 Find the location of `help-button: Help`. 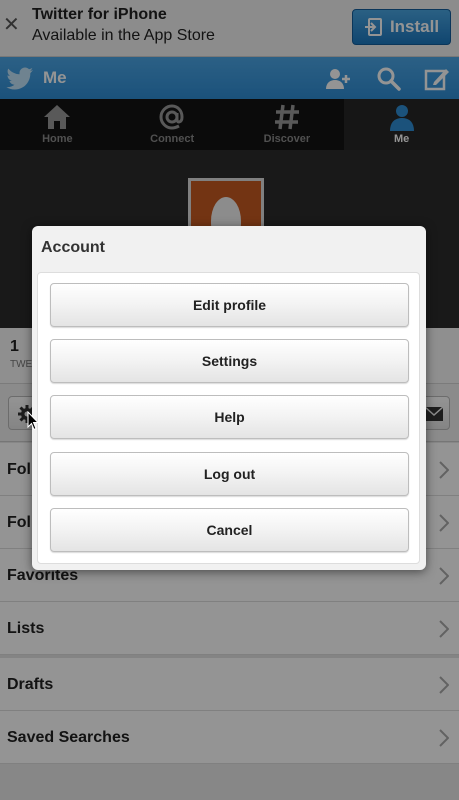

help-button: Help is located at coordinates (229, 417).